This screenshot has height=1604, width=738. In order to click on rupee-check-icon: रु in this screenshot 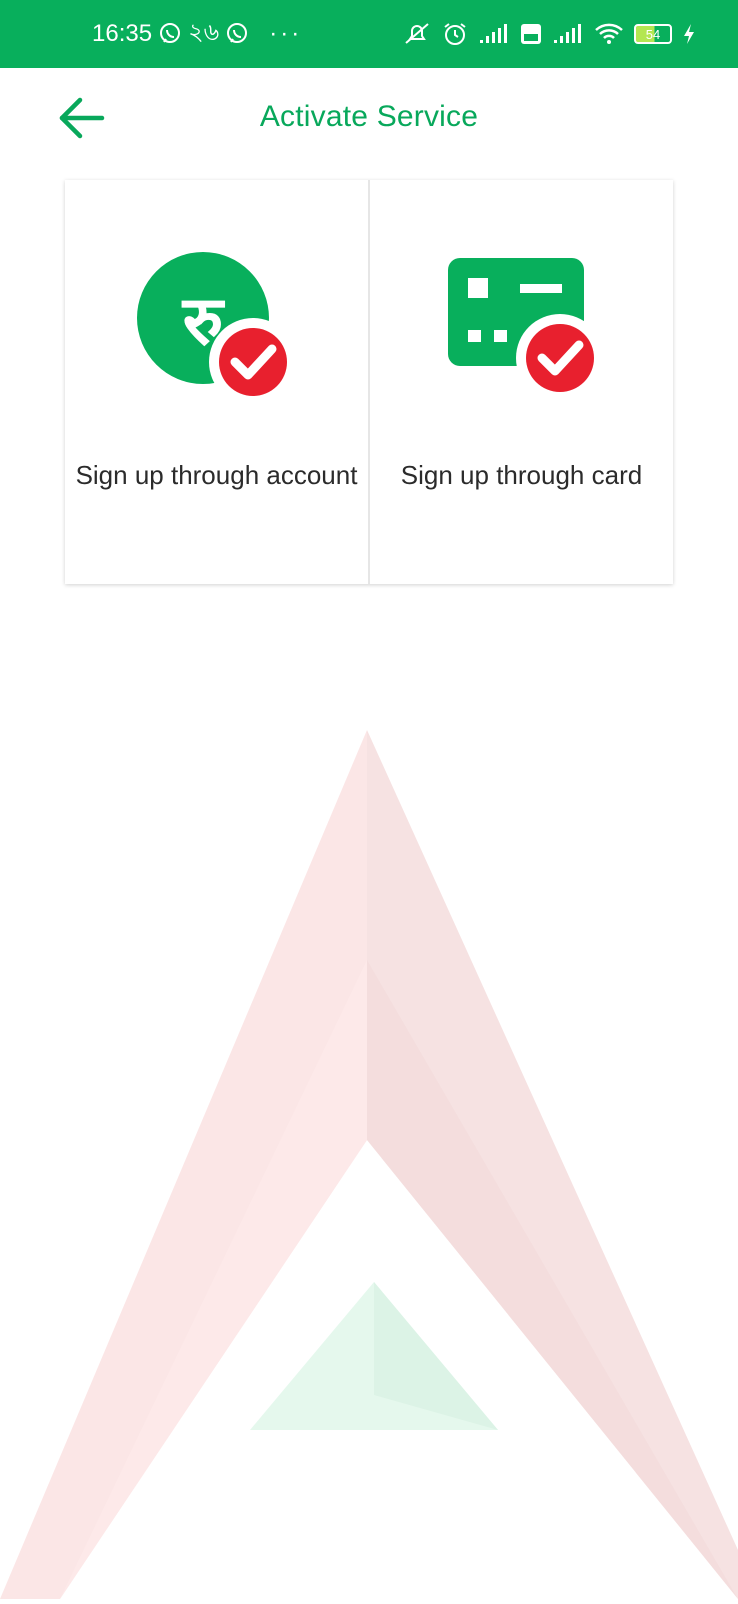, I will do `click(216, 332)`.